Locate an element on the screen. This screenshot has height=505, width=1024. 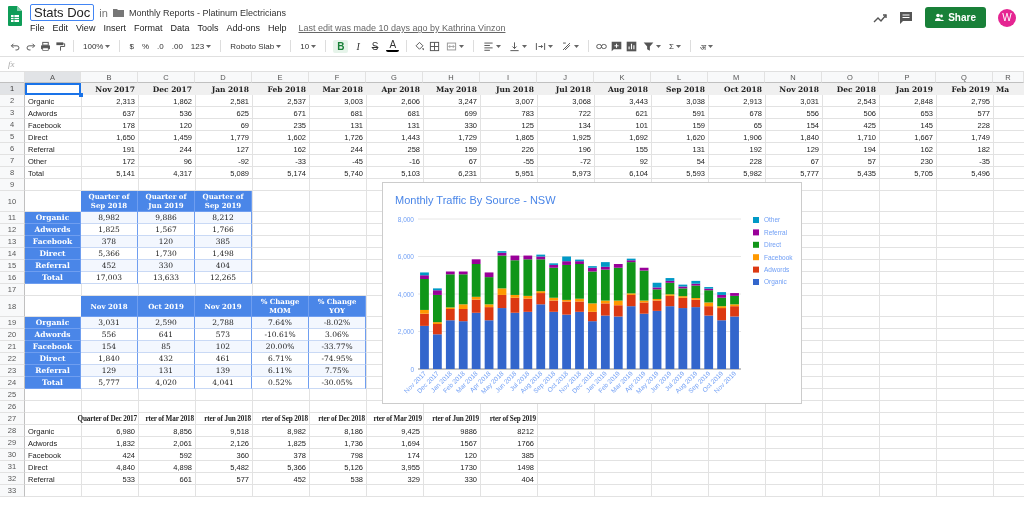
chart-title: Monthly Traffic By Source - NSW is located at coordinates (475, 200).